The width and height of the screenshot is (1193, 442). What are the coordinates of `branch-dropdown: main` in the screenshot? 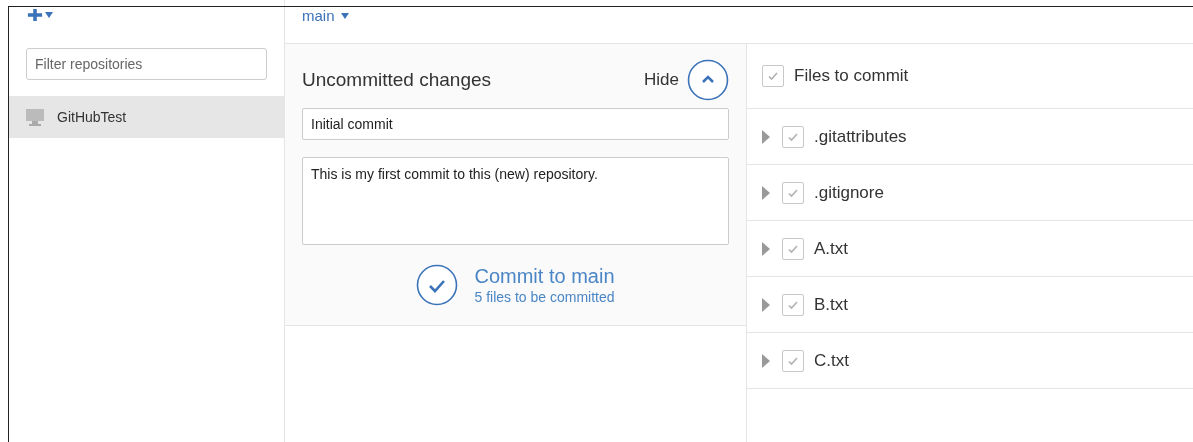 It's located at (325, 16).